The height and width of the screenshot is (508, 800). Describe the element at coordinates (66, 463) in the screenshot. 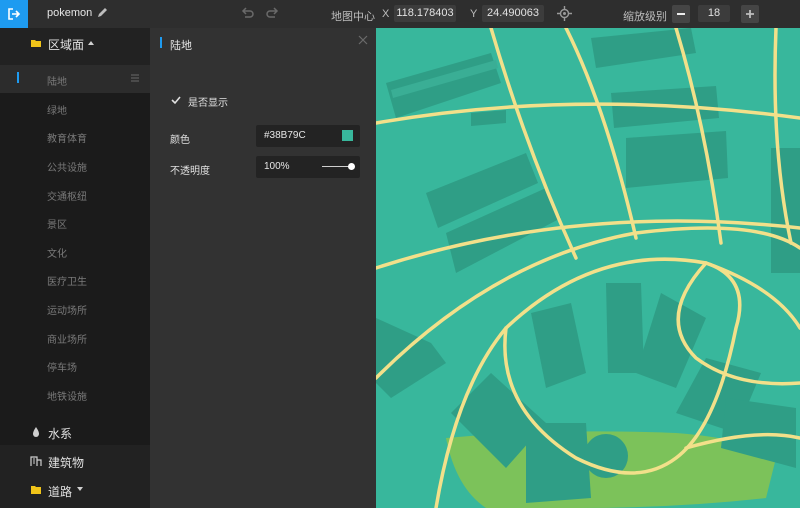

I see `category-label: 建筑物` at that location.